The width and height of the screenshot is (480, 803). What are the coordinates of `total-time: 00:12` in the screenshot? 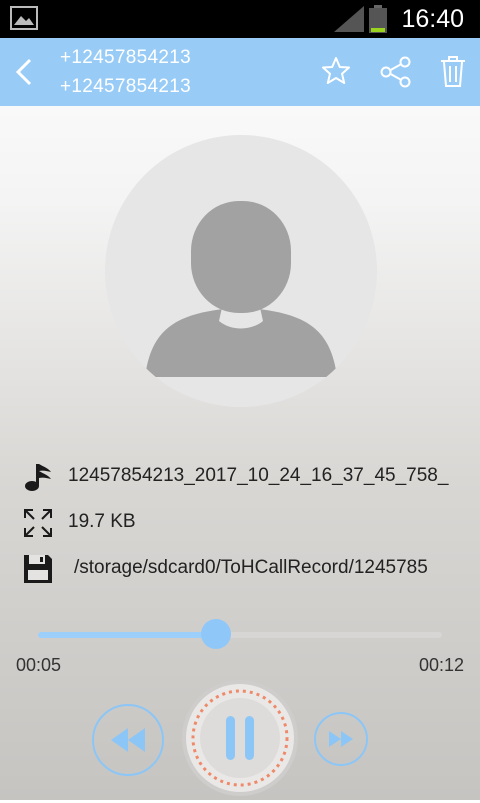 It's located at (441, 665).